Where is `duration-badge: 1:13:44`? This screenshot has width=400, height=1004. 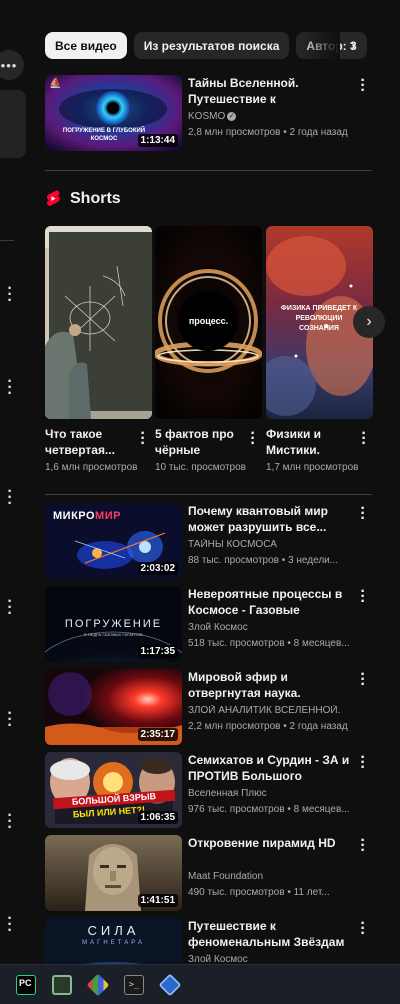 duration-badge: 1:13:44 is located at coordinates (157, 140).